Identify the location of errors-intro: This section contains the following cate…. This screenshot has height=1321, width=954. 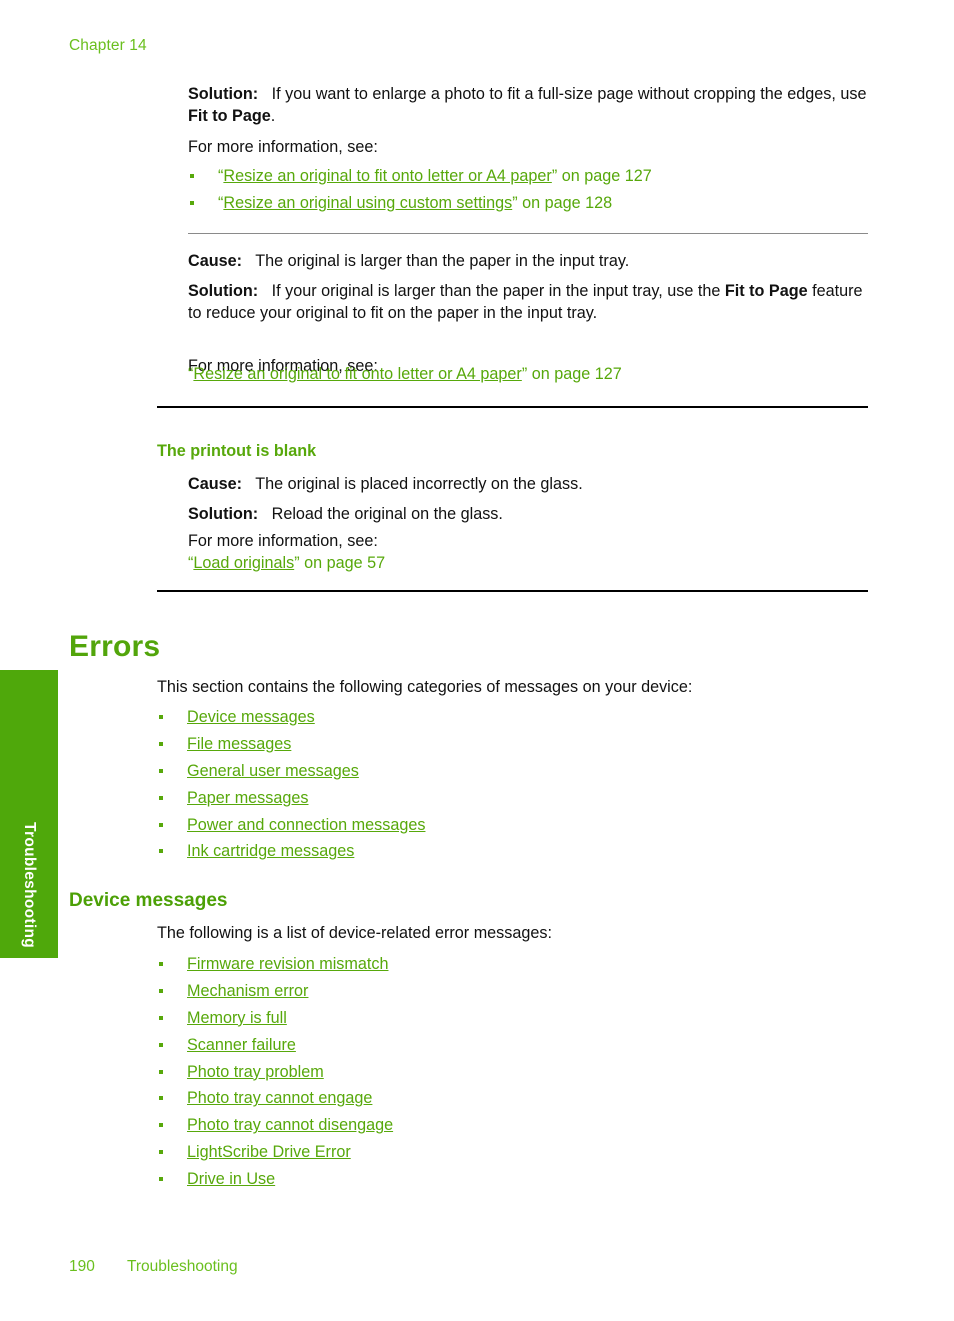
(425, 687).